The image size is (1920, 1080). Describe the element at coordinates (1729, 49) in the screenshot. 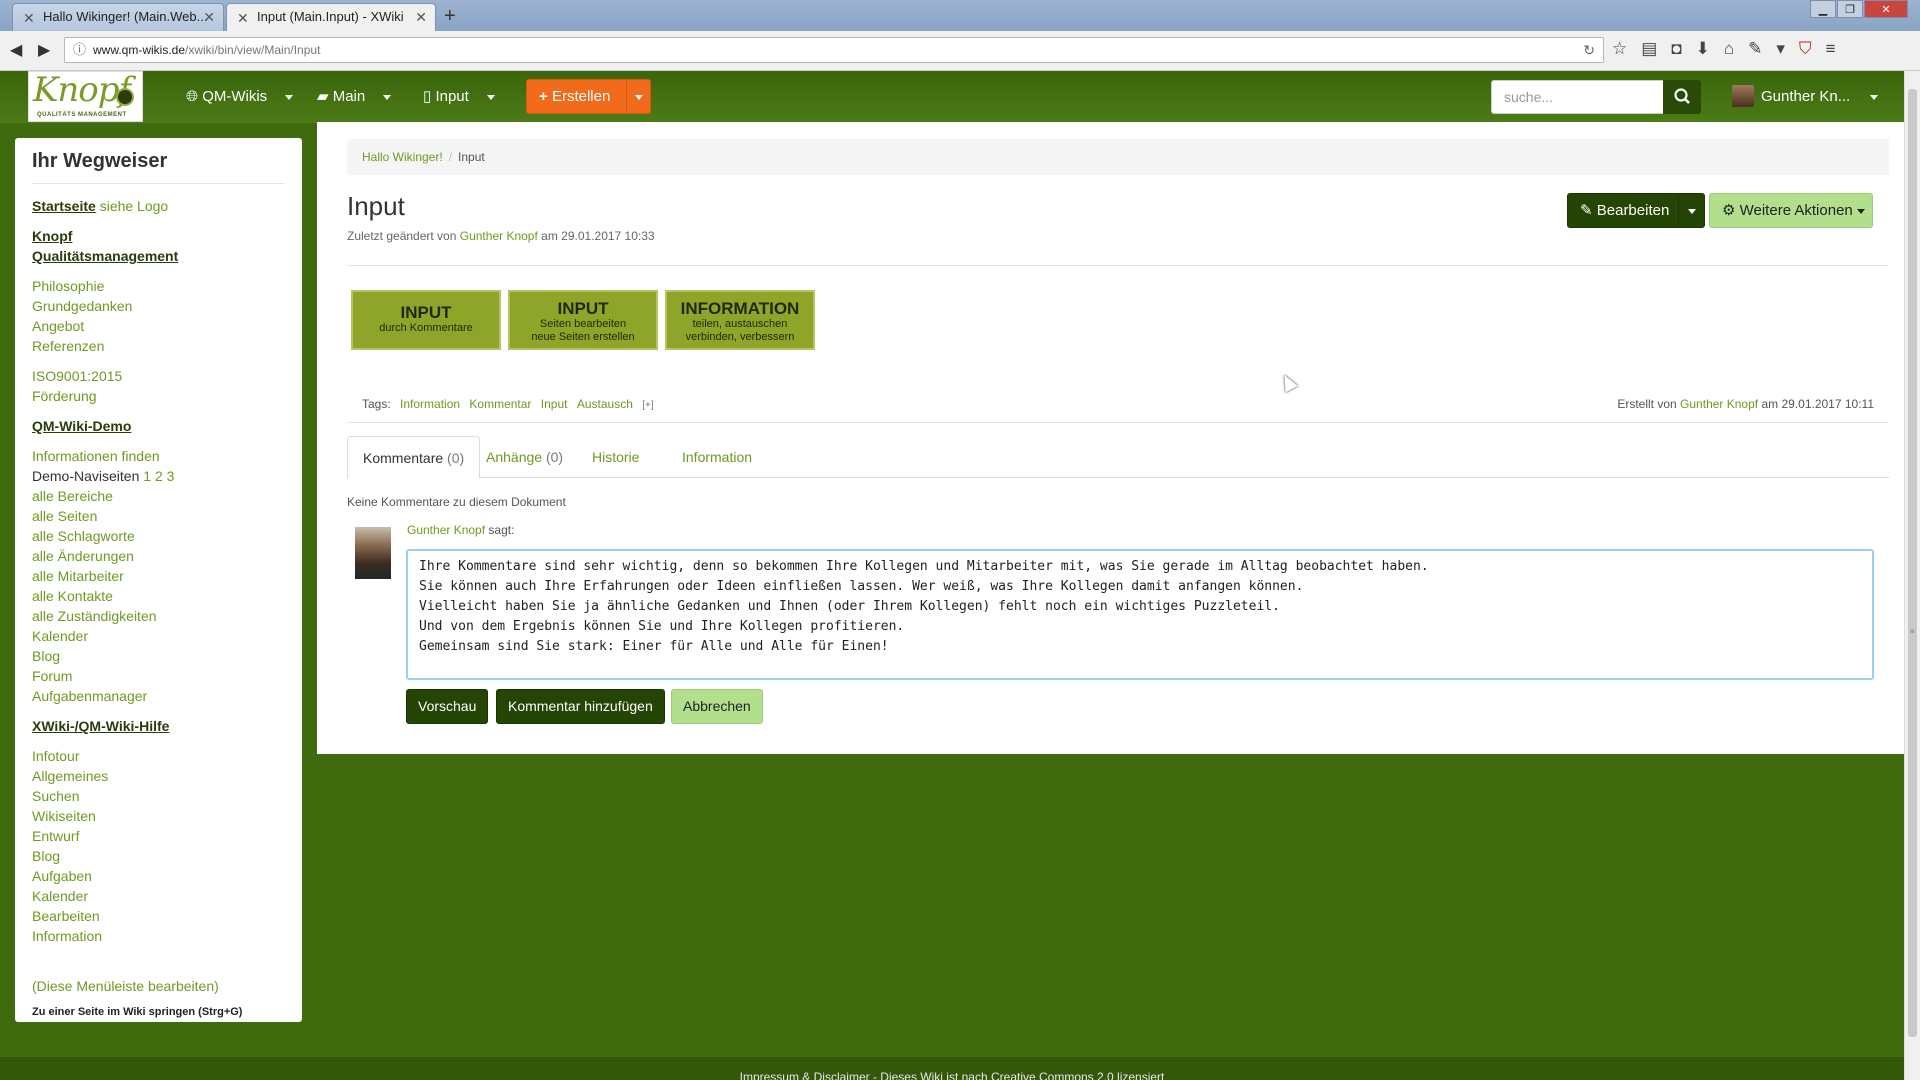

I see `home-icon: ⌂` at that location.